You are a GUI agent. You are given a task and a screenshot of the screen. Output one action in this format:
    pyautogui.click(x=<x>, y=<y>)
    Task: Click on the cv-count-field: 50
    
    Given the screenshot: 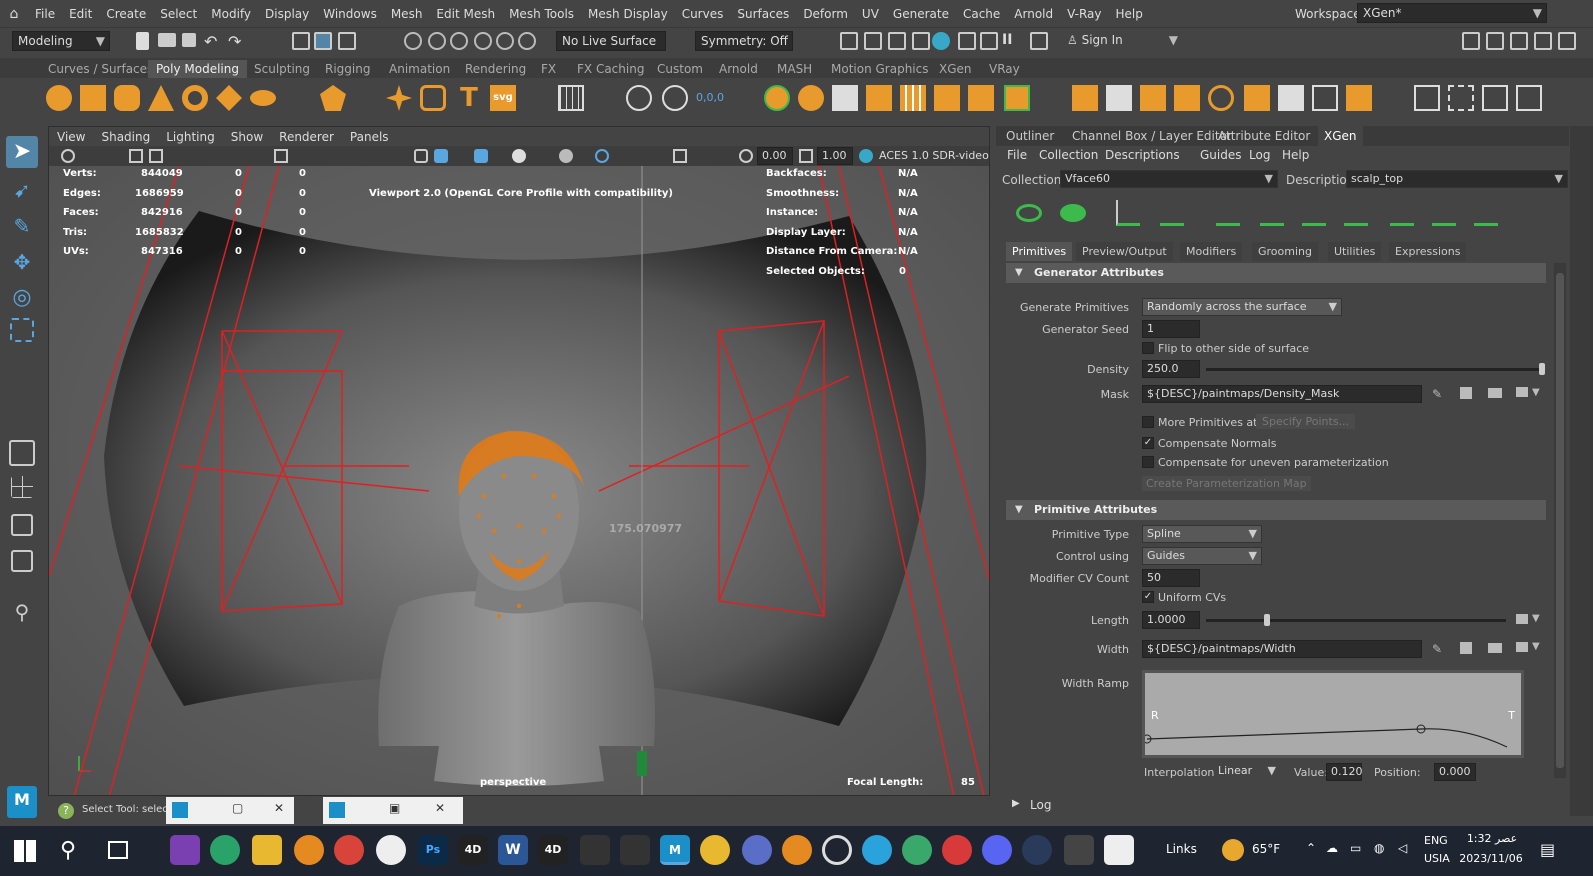 What is the action you would take?
    pyautogui.click(x=1171, y=578)
    